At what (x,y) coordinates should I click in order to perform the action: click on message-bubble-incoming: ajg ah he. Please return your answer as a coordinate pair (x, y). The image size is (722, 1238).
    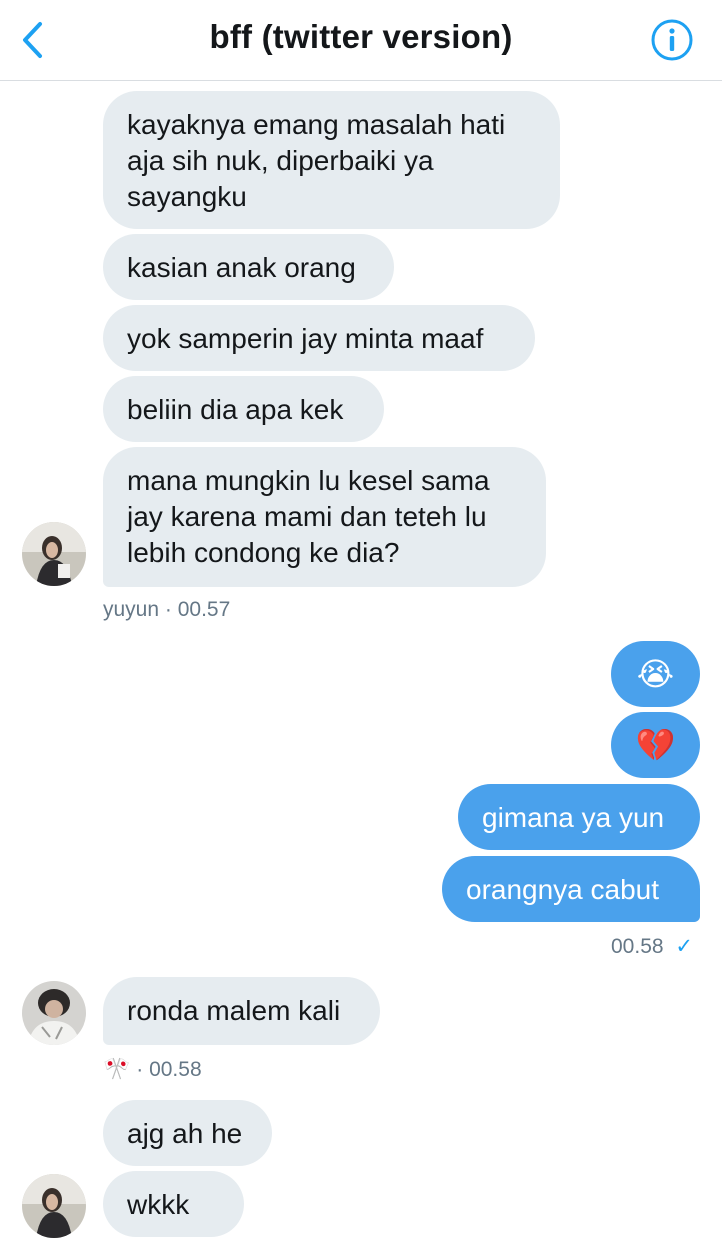
    Looking at the image, I should click on (187, 1133).